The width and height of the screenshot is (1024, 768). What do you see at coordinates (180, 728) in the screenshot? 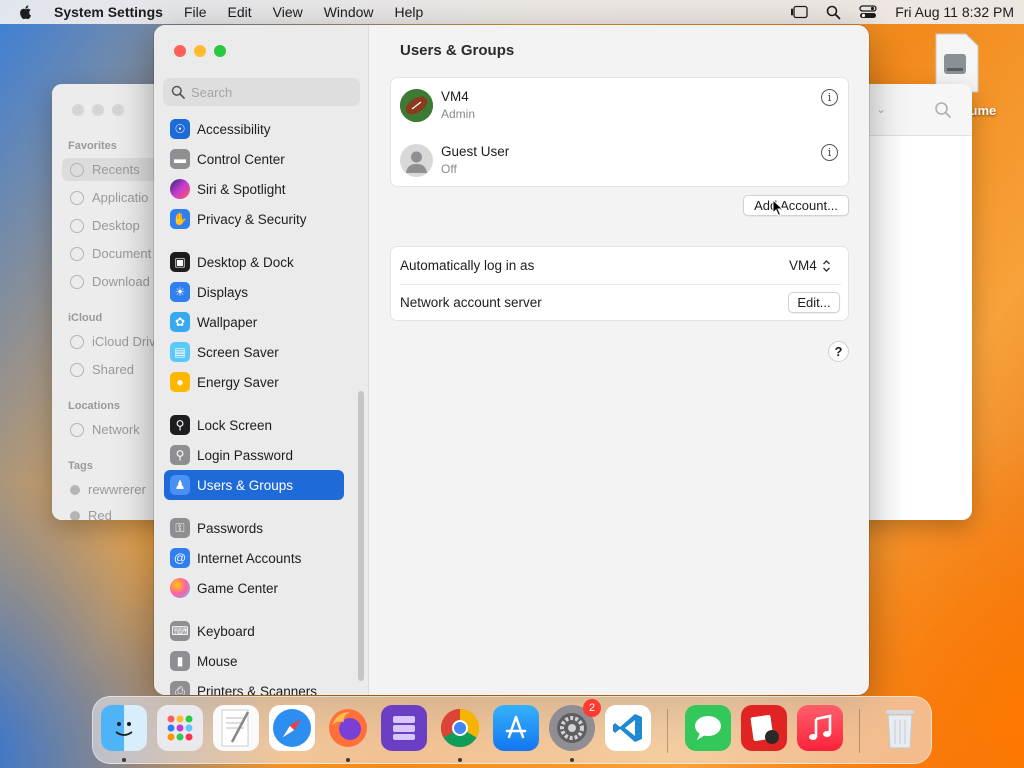
I see `dock-launchpad` at bounding box center [180, 728].